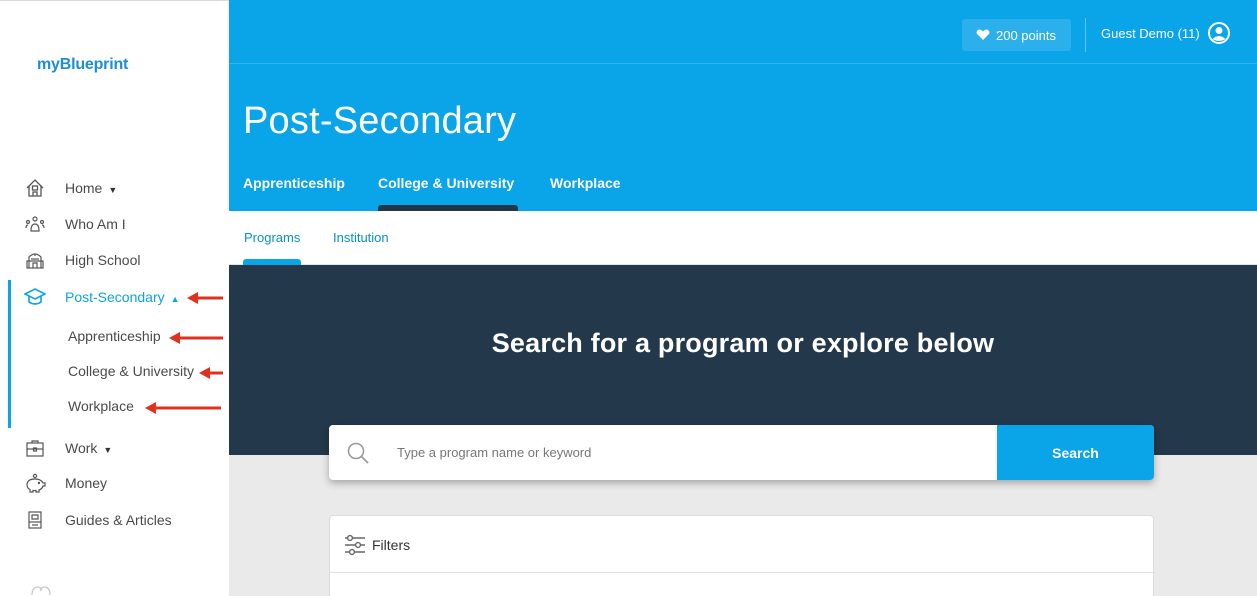 This screenshot has width=1257, height=596. Describe the element at coordinates (35, 260) in the screenshot. I see `school-building-icon` at that location.